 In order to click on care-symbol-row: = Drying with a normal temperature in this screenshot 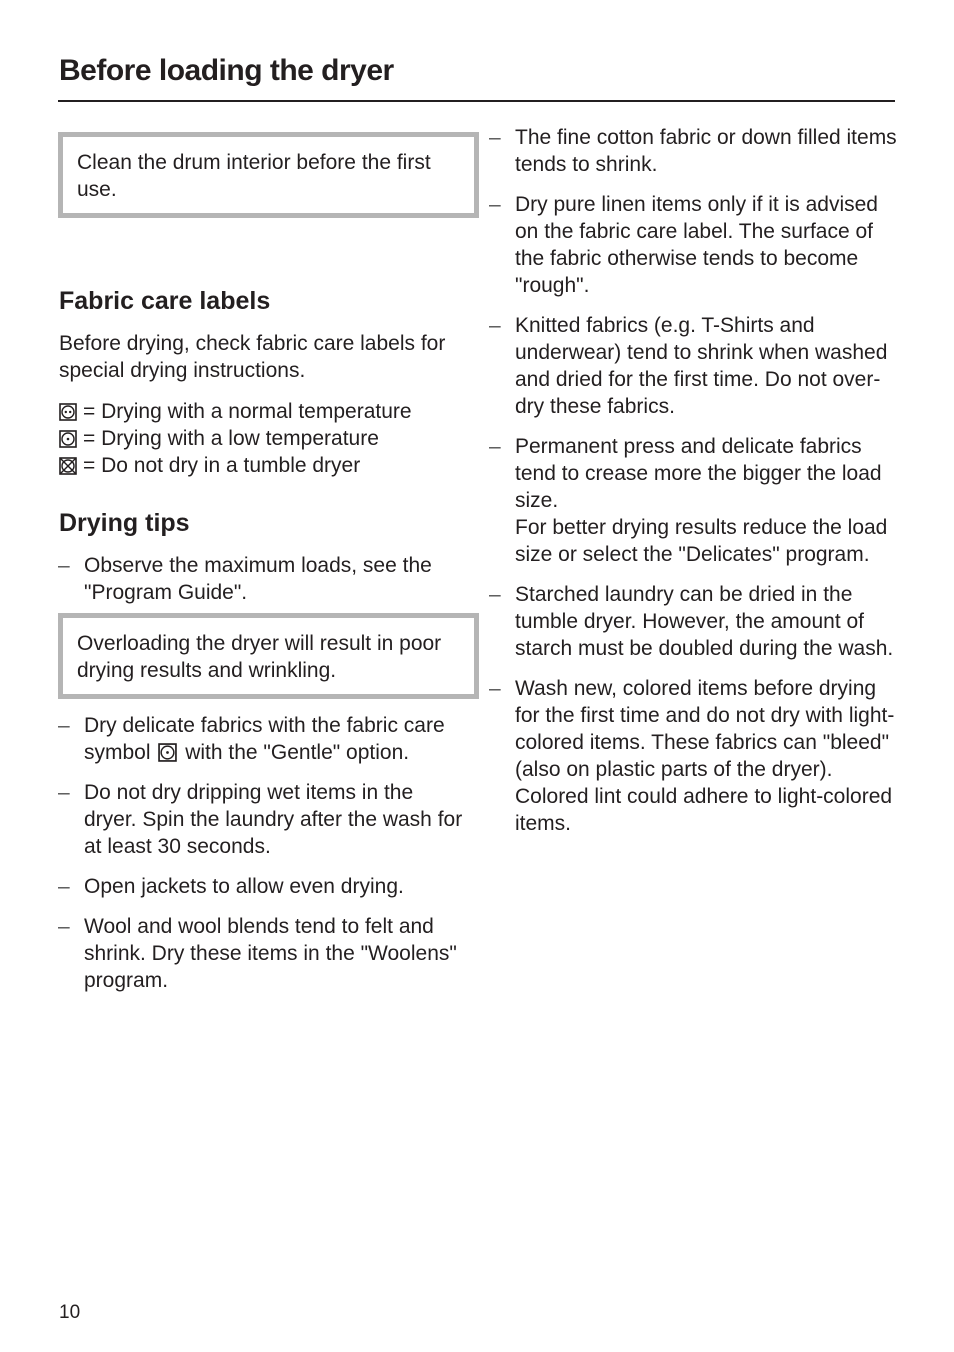, I will do `click(235, 411)`.